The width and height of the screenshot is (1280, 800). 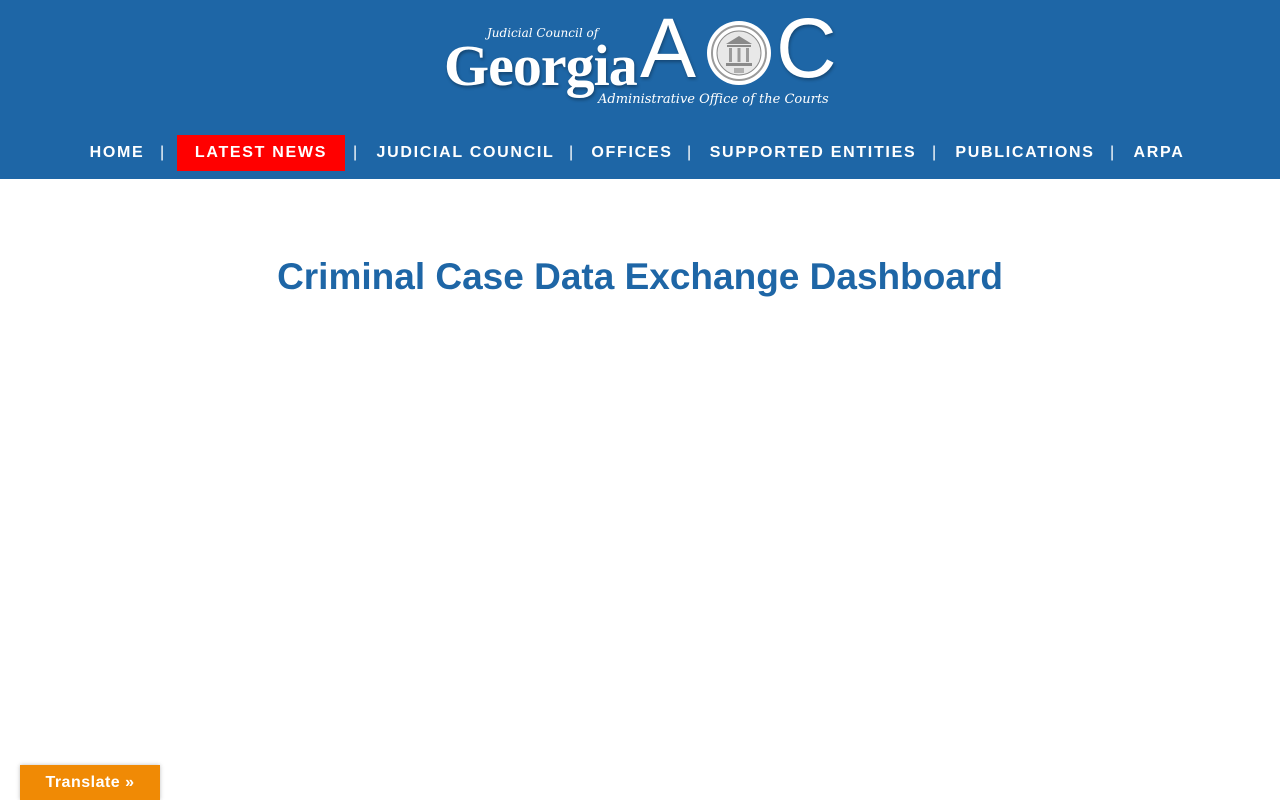 What do you see at coordinates (806, 48) in the screenshot?
I see `logo-c-letter: C` at bounding box center [806, 48].